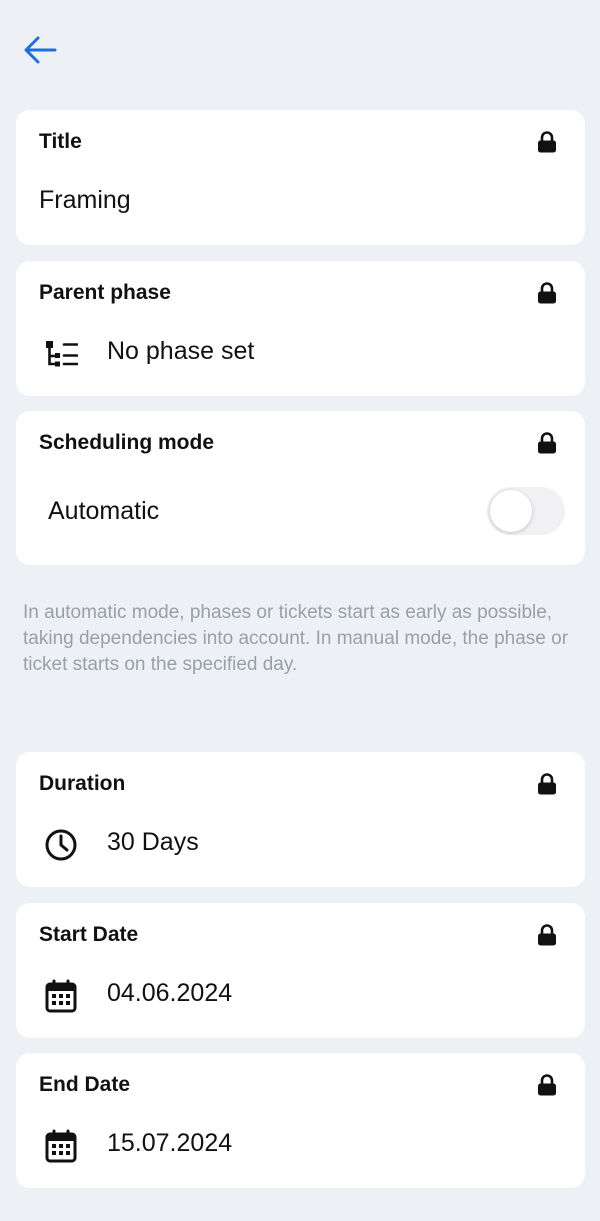 This screenshot has height=1221, width=600. Describe the element at coordinates (181, 351) in the screenshot. I see `parent-phase-value: No phase set` at that location.